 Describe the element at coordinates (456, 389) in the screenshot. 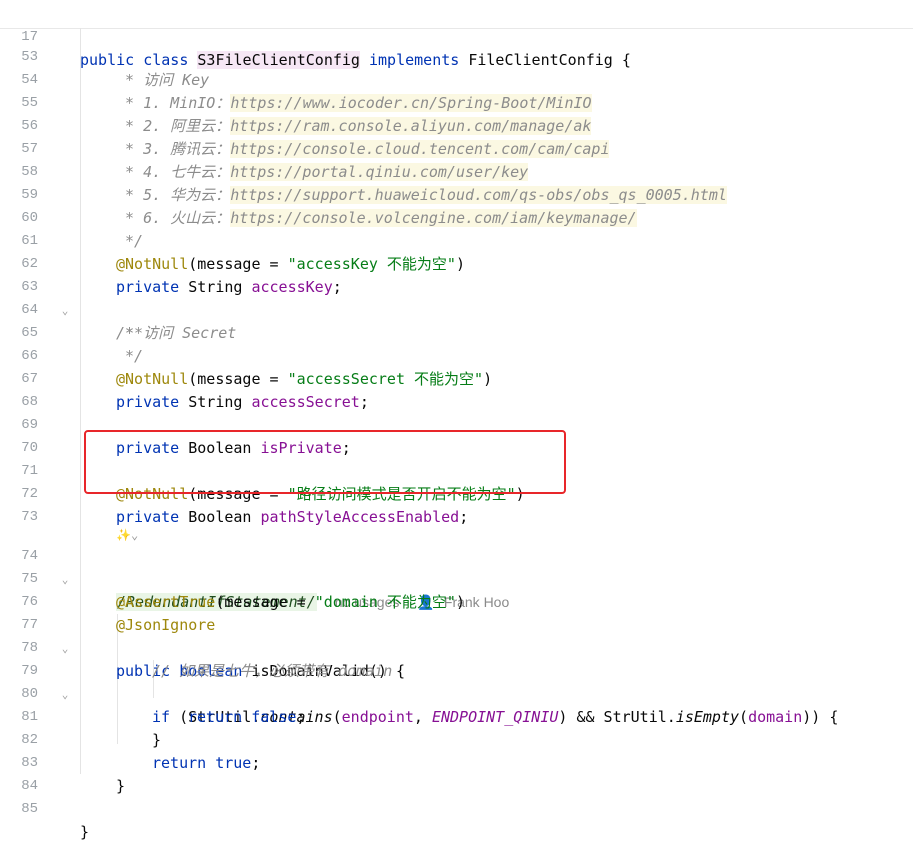

I see `code-line: 68` at that location.